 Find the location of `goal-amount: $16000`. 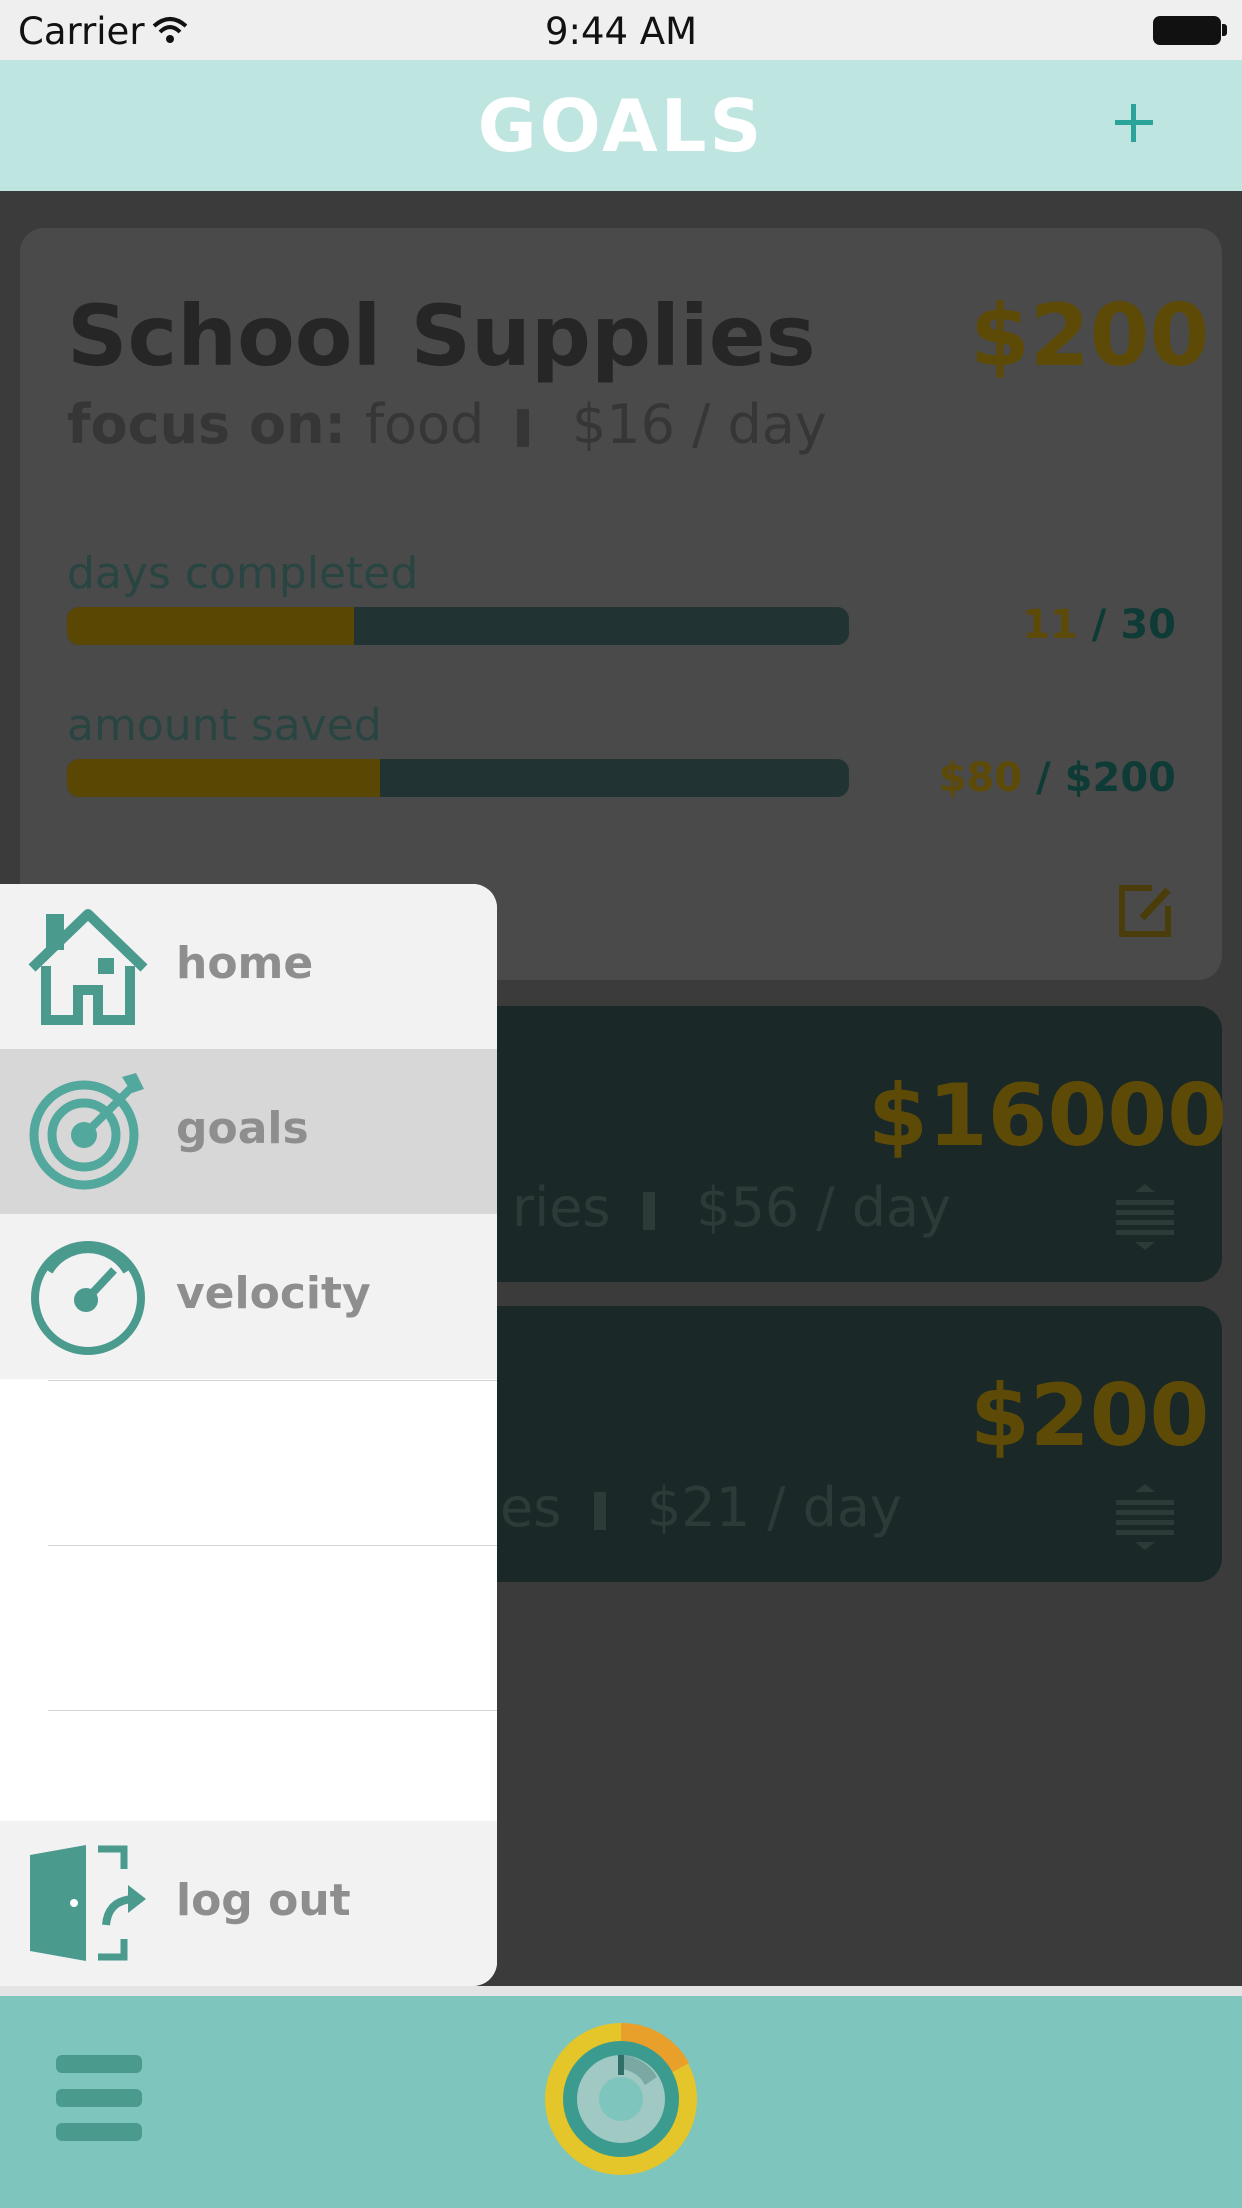

goal-amount: $16000 is located at coordinates (1048, 1116).